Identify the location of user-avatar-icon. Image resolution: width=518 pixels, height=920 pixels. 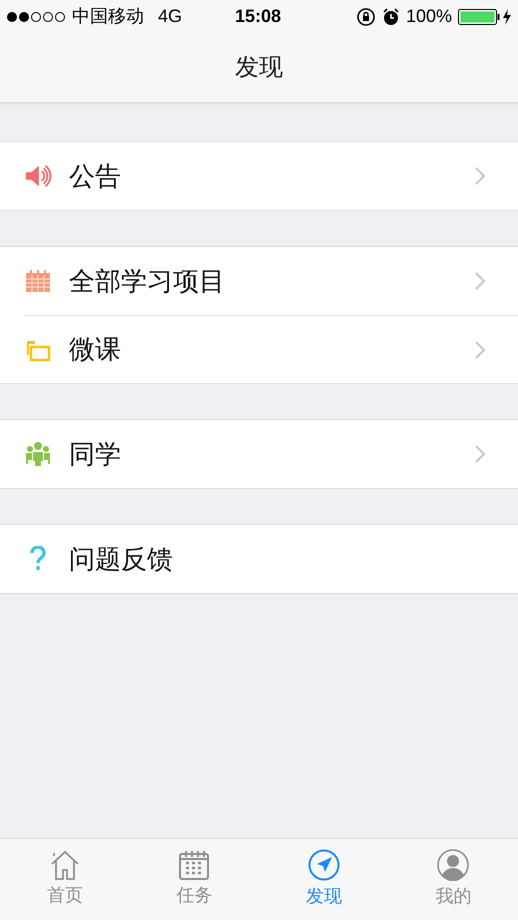
(453, 865).